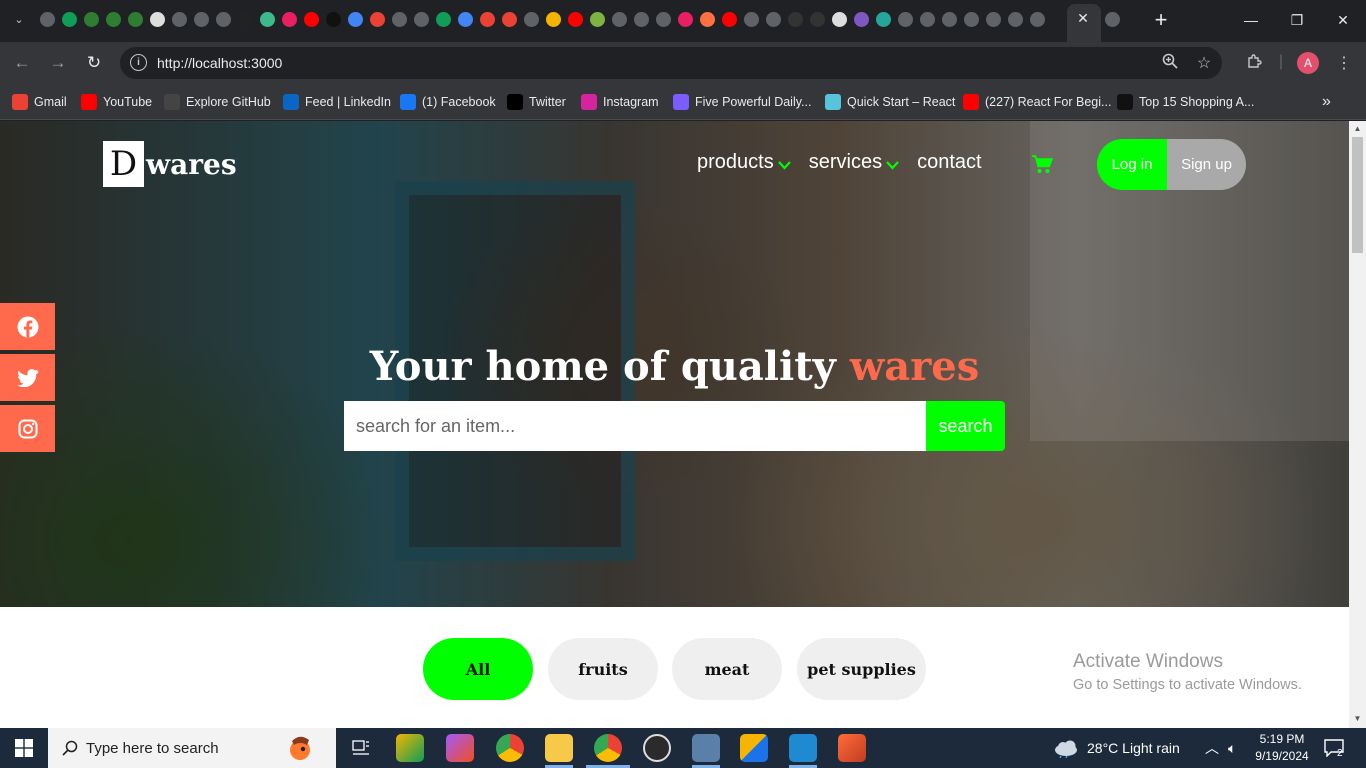  What do you see at coordinates (620, 102) in the screenshot?
I see `bookmark-item: Instagram` at bounding box center [620, 102].